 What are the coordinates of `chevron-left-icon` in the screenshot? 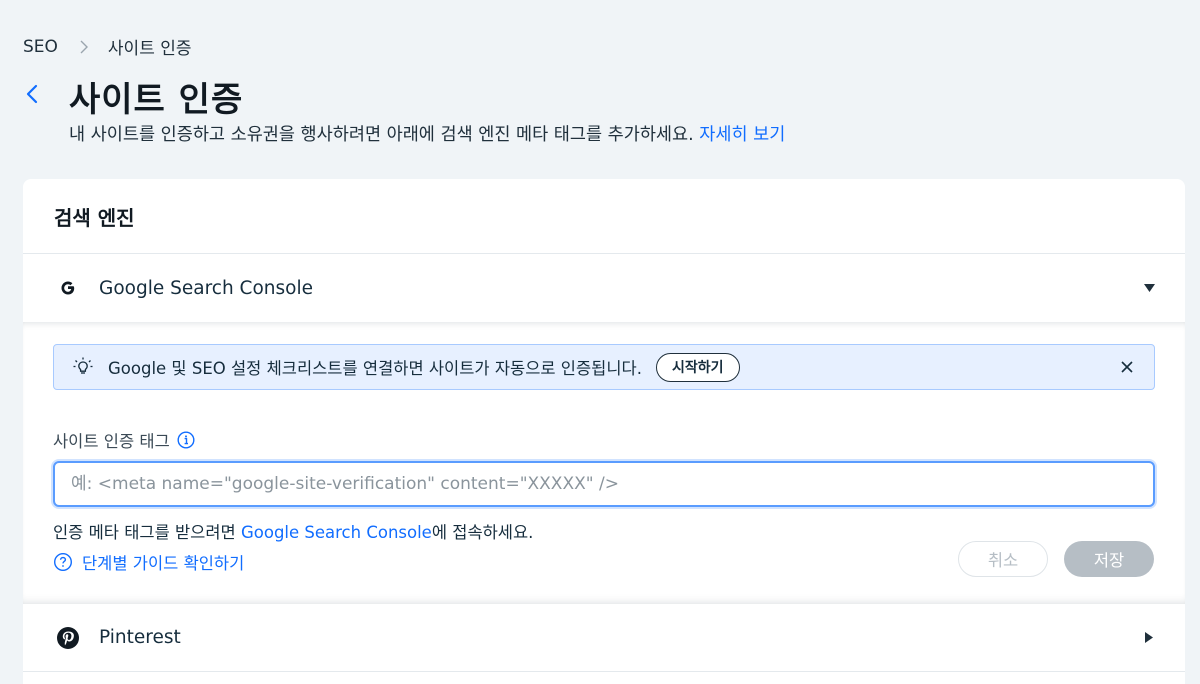 It's located at (32, 96).